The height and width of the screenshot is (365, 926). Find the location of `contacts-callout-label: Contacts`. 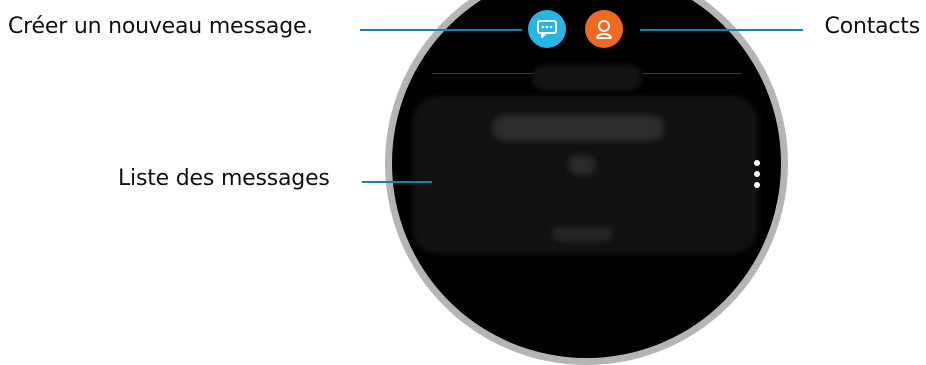

contacts-callout-label: Contacts is located at coordinates (872, 26).